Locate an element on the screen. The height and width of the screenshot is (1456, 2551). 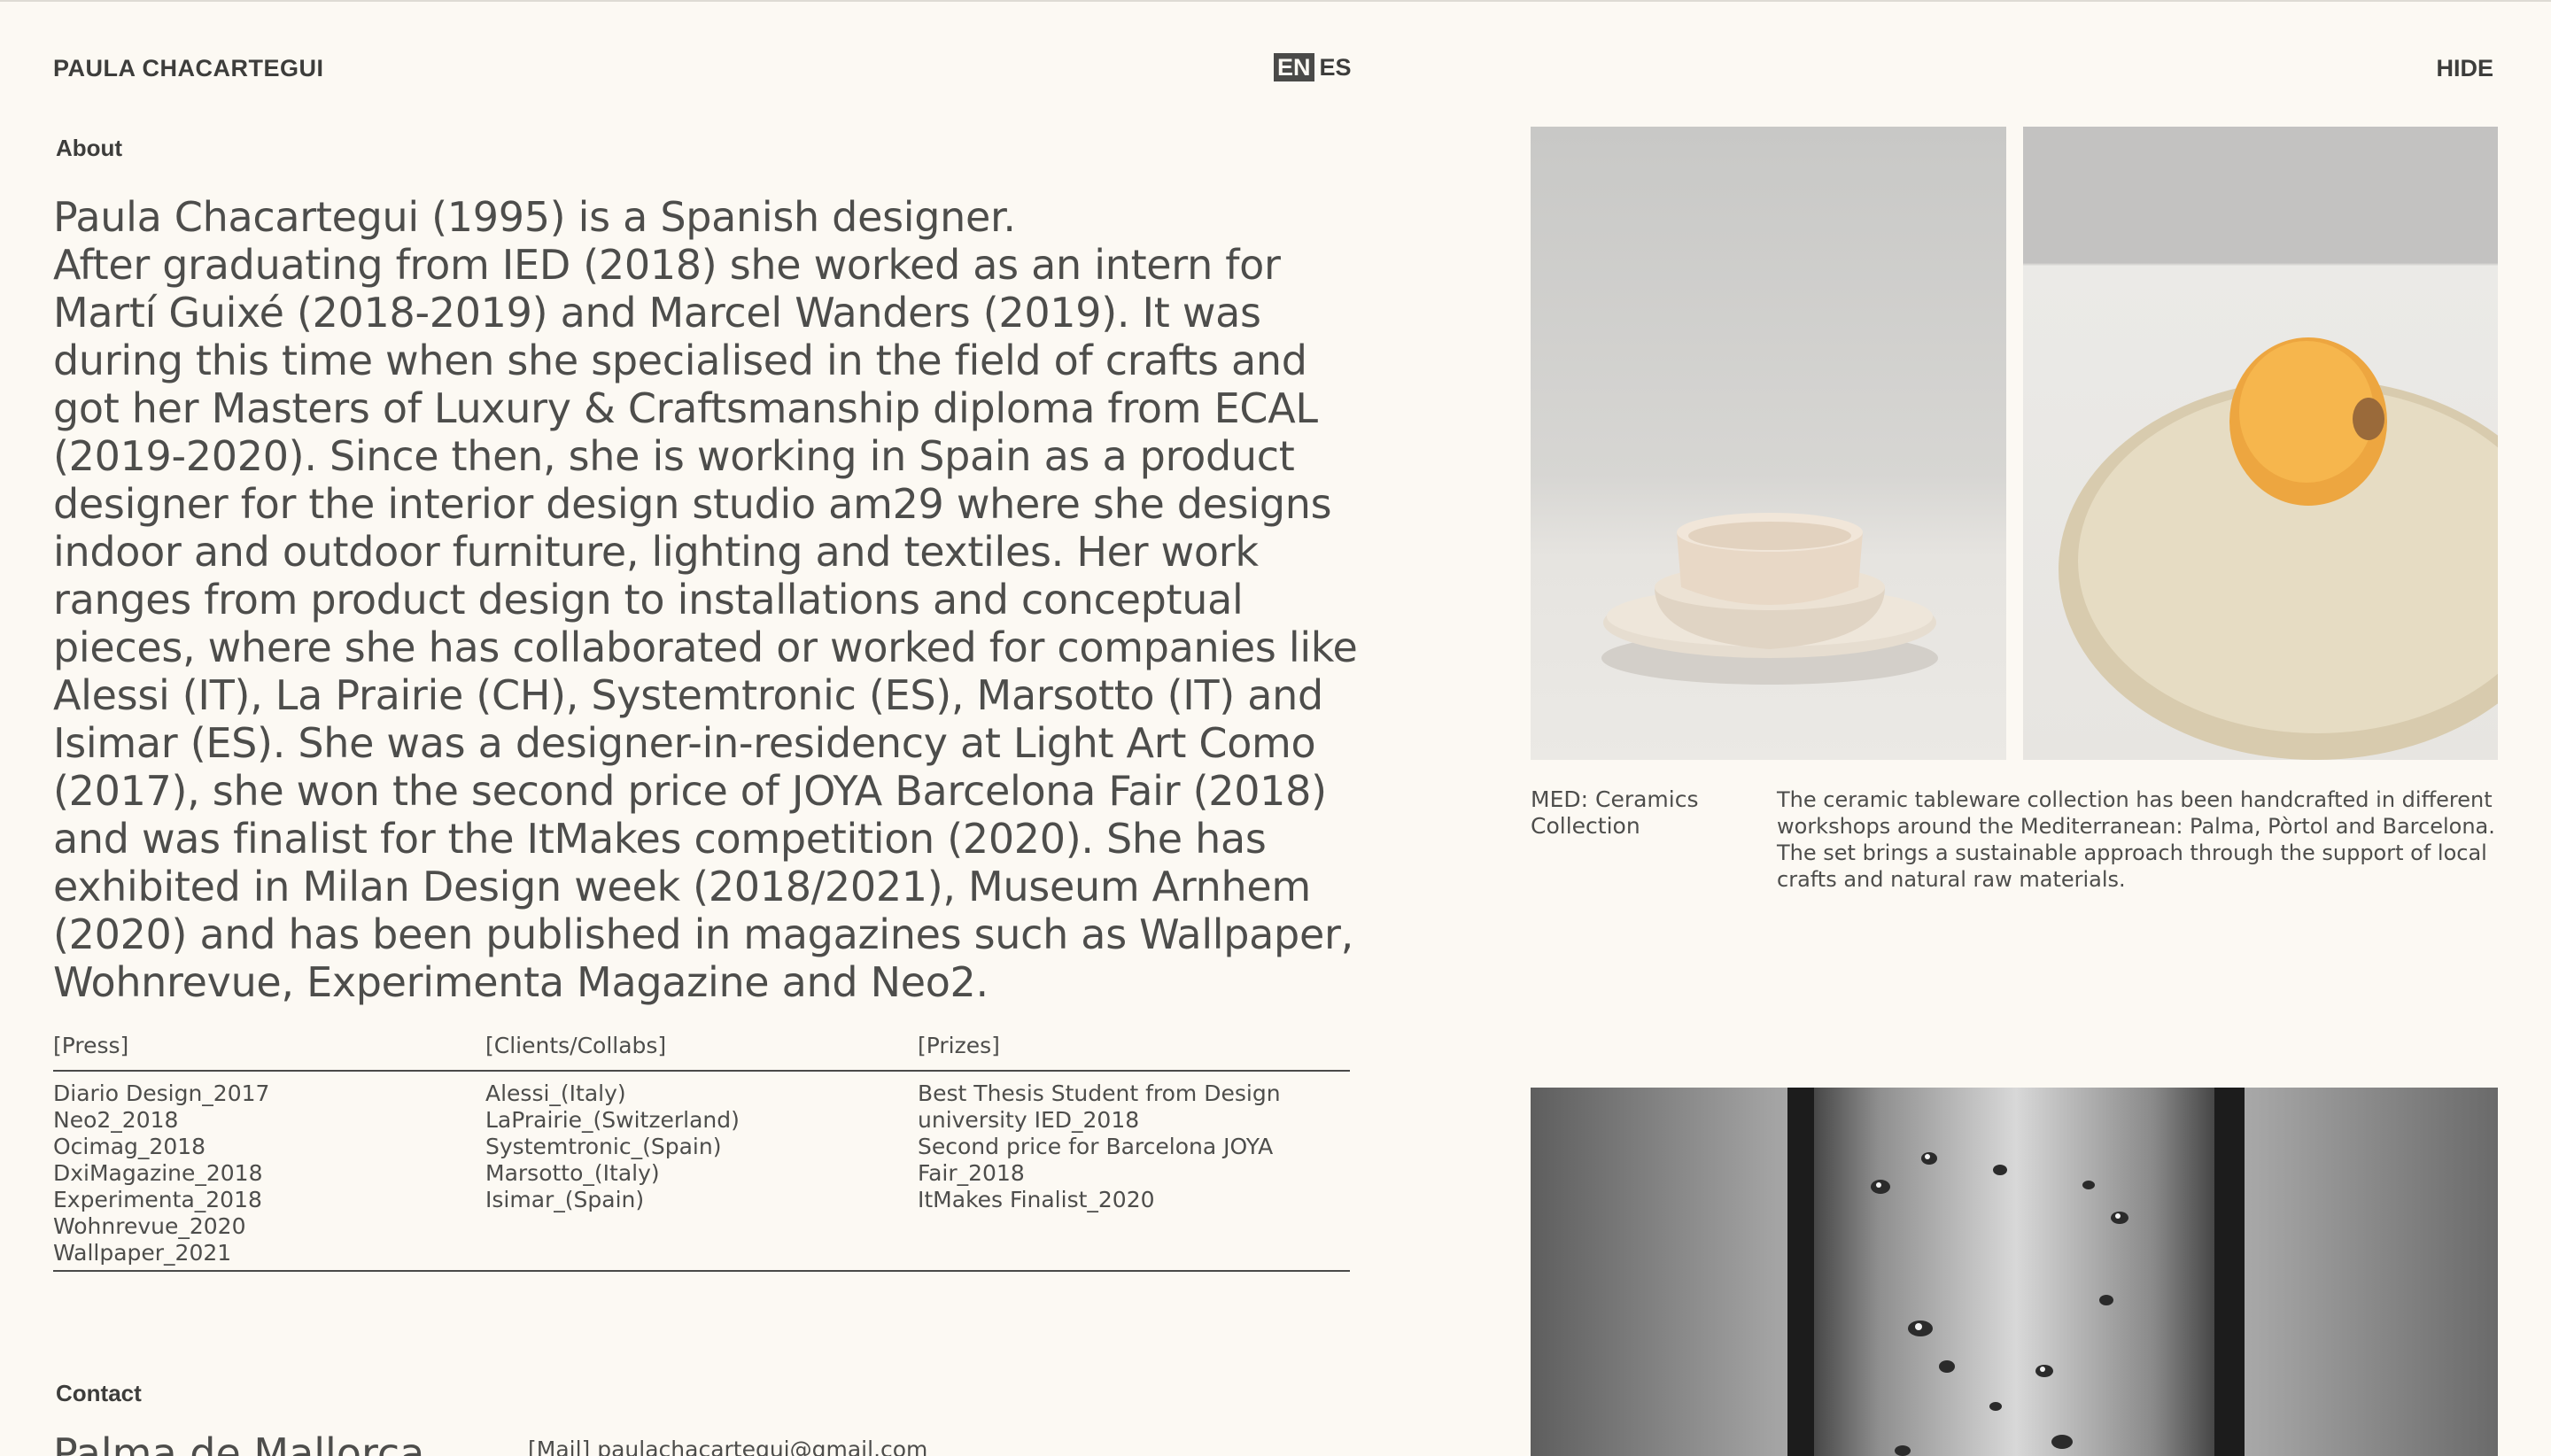
bowls-illustration is located at coordinates (1769, 599).